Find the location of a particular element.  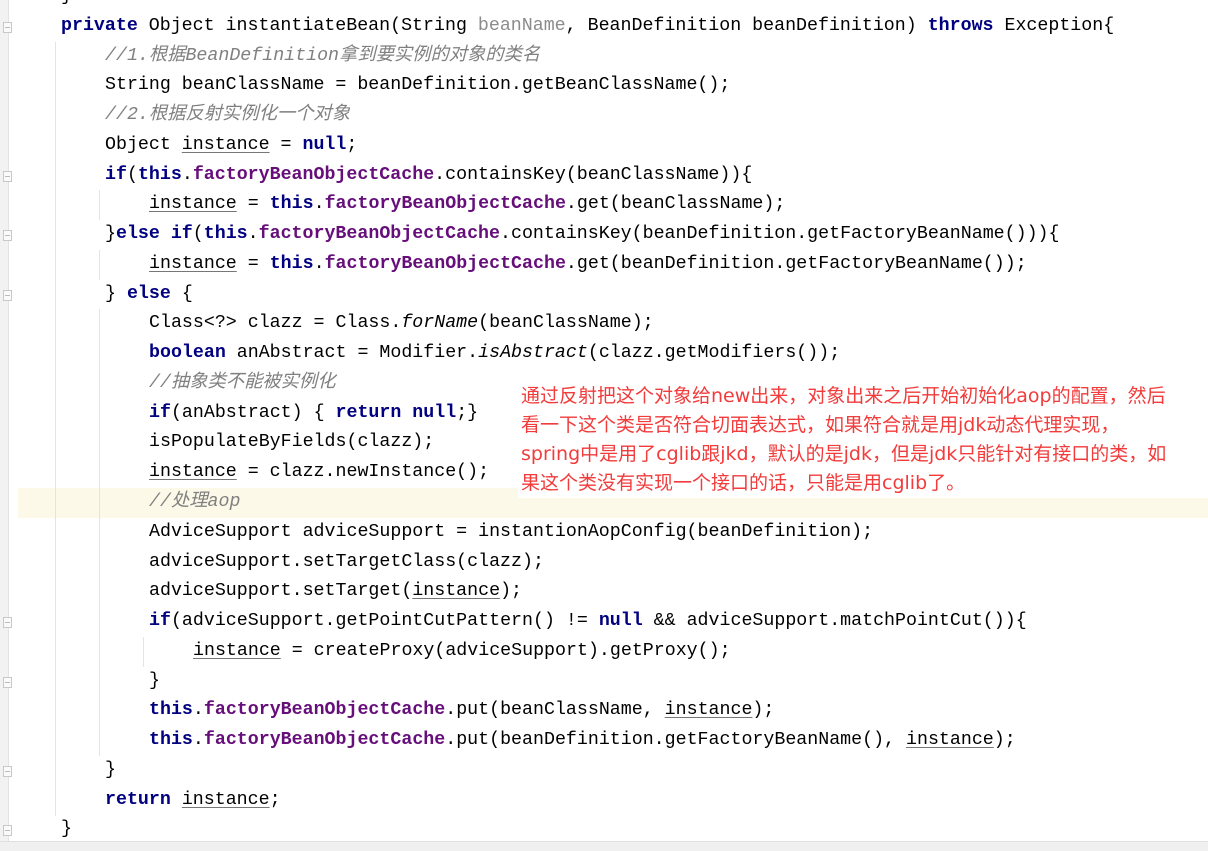

code-line: //1.根据BeanDefinition拿到要实例的对象的类名 is located at coordinates (587, 57).